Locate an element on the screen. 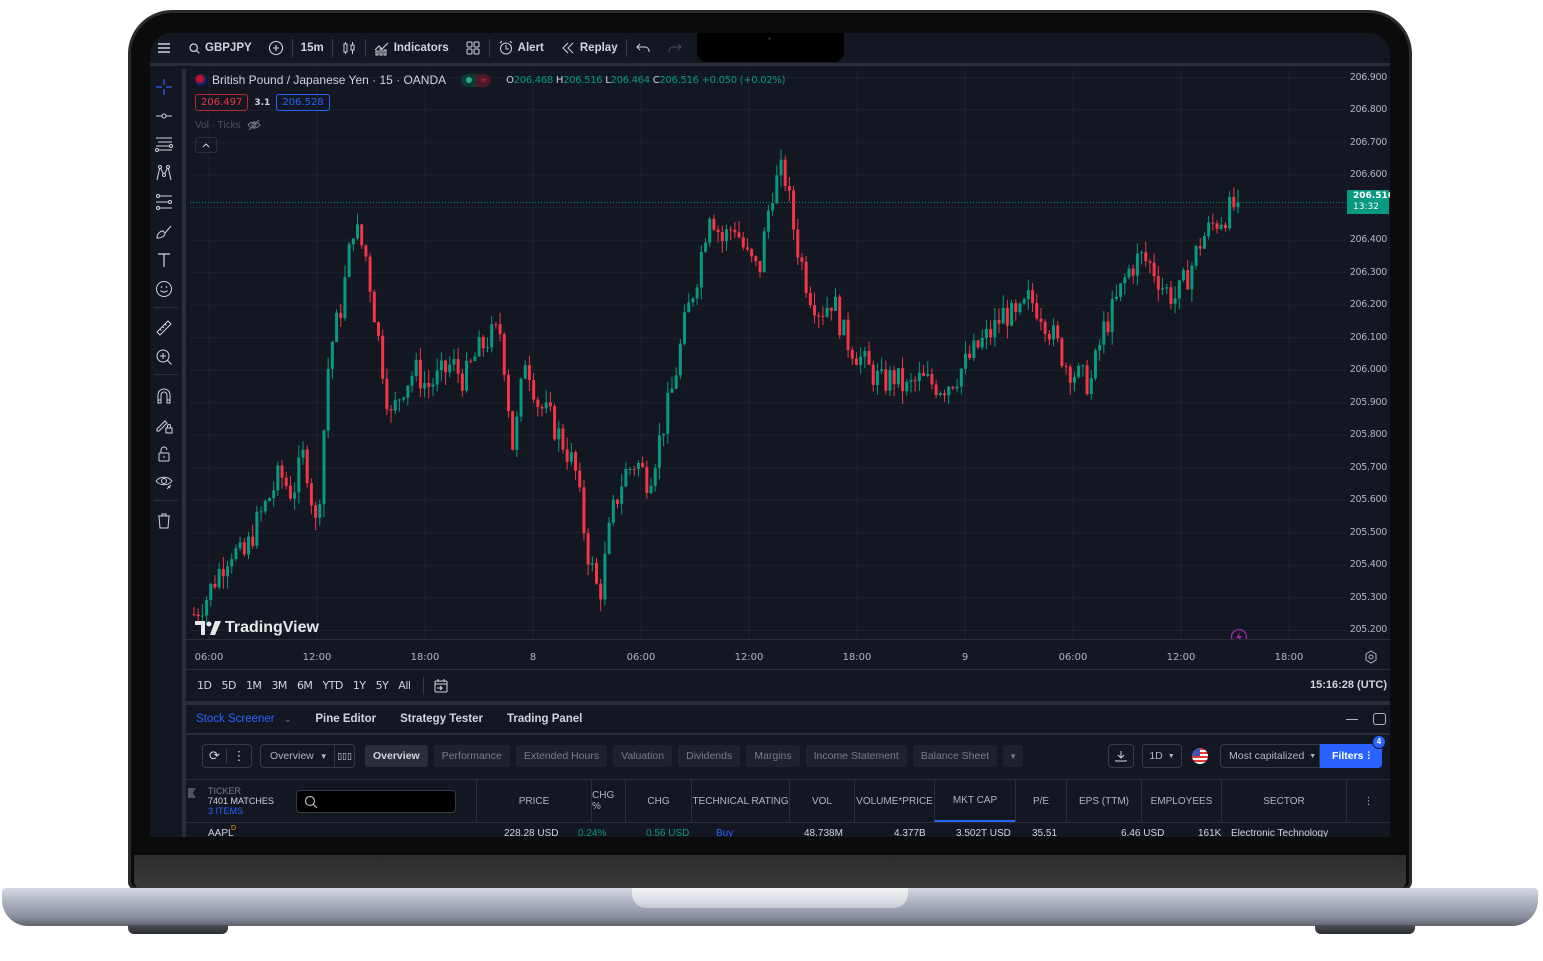 This screenshot has width=1543, height=961. collapse-legend-button is located at coordinates (206, 145).